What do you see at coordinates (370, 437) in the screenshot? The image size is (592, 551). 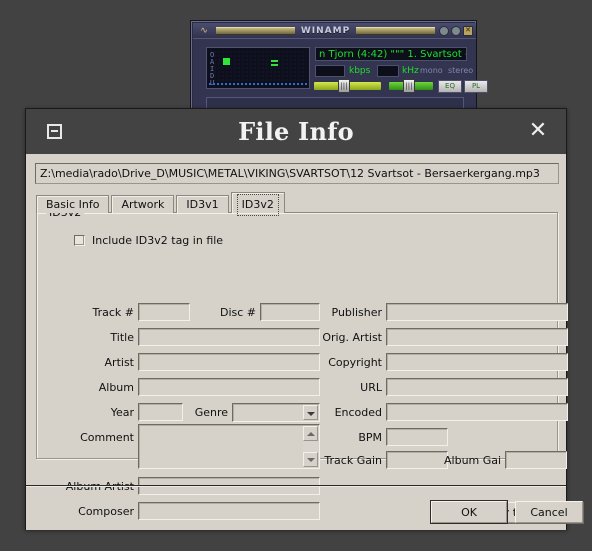 I see `bpm-label: BPM` at bounding box center [370, 437].